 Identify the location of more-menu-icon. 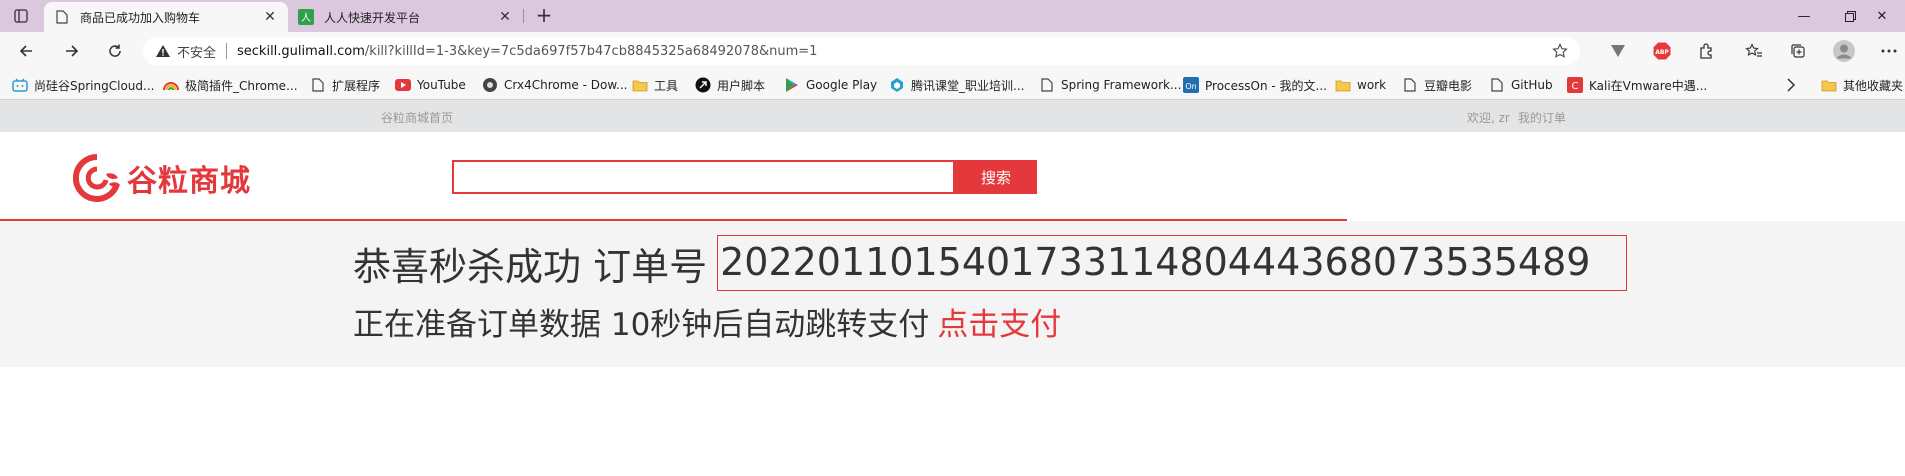
(1889, 51).